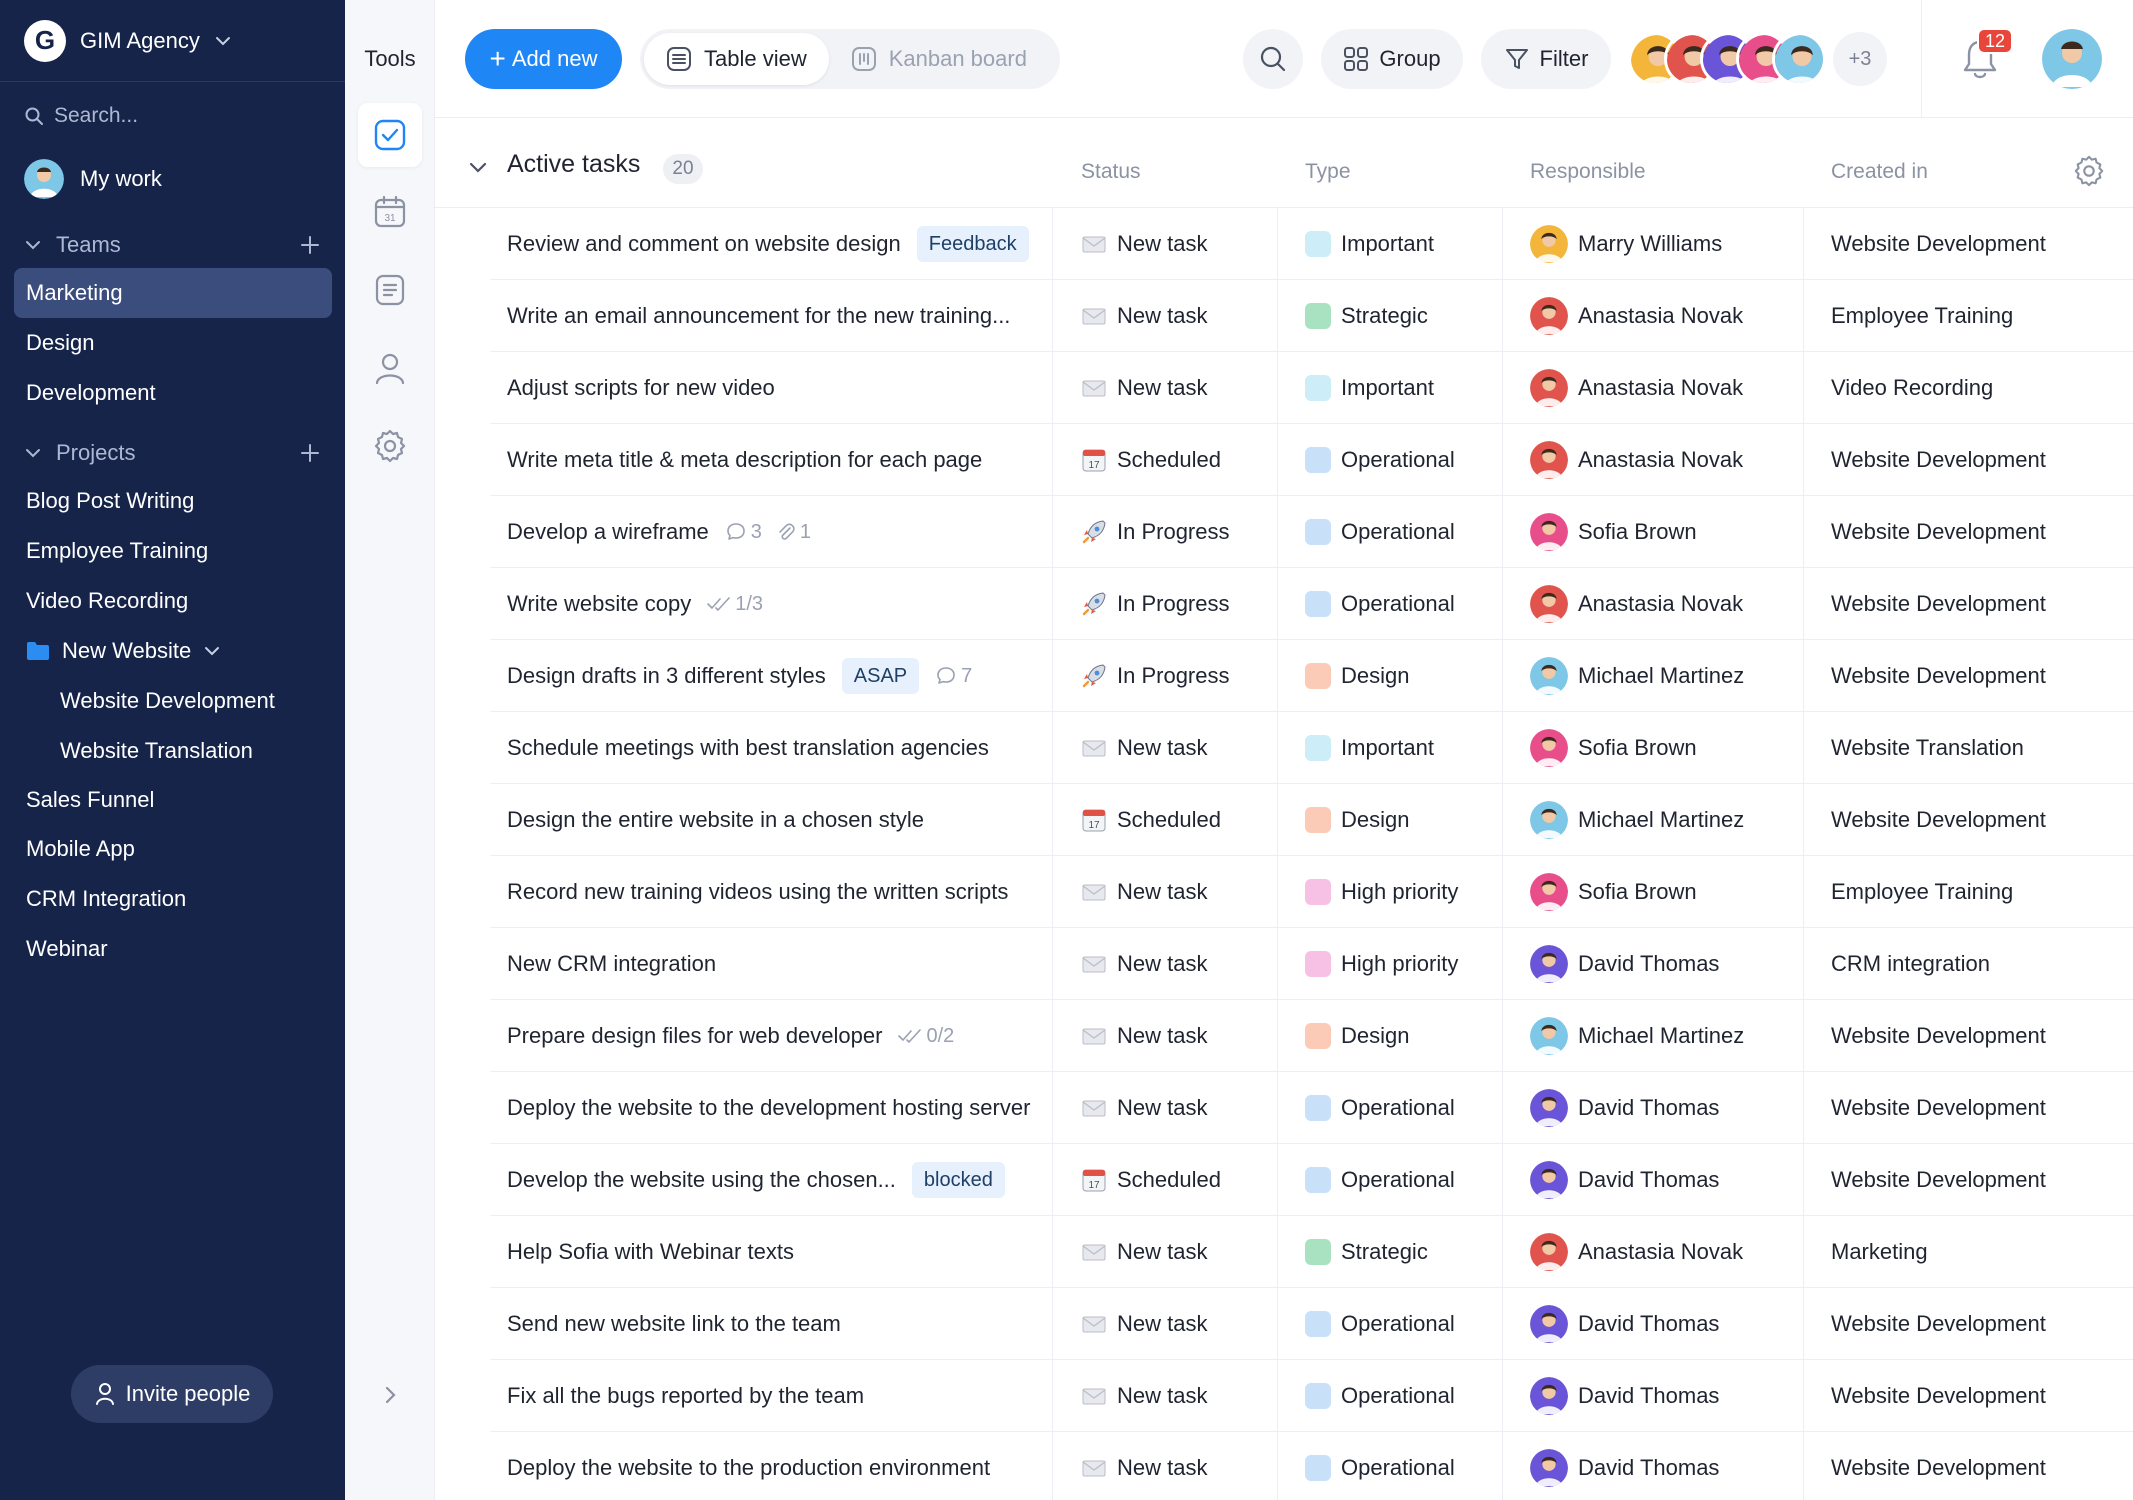 This screenshot has height=1500, width=2133. What do you see at coordinates (173, 501) in the screenshot?
I see `sidebar-item-blog-post-writing: Blog Post Writing` at bounding box center [173, 501].